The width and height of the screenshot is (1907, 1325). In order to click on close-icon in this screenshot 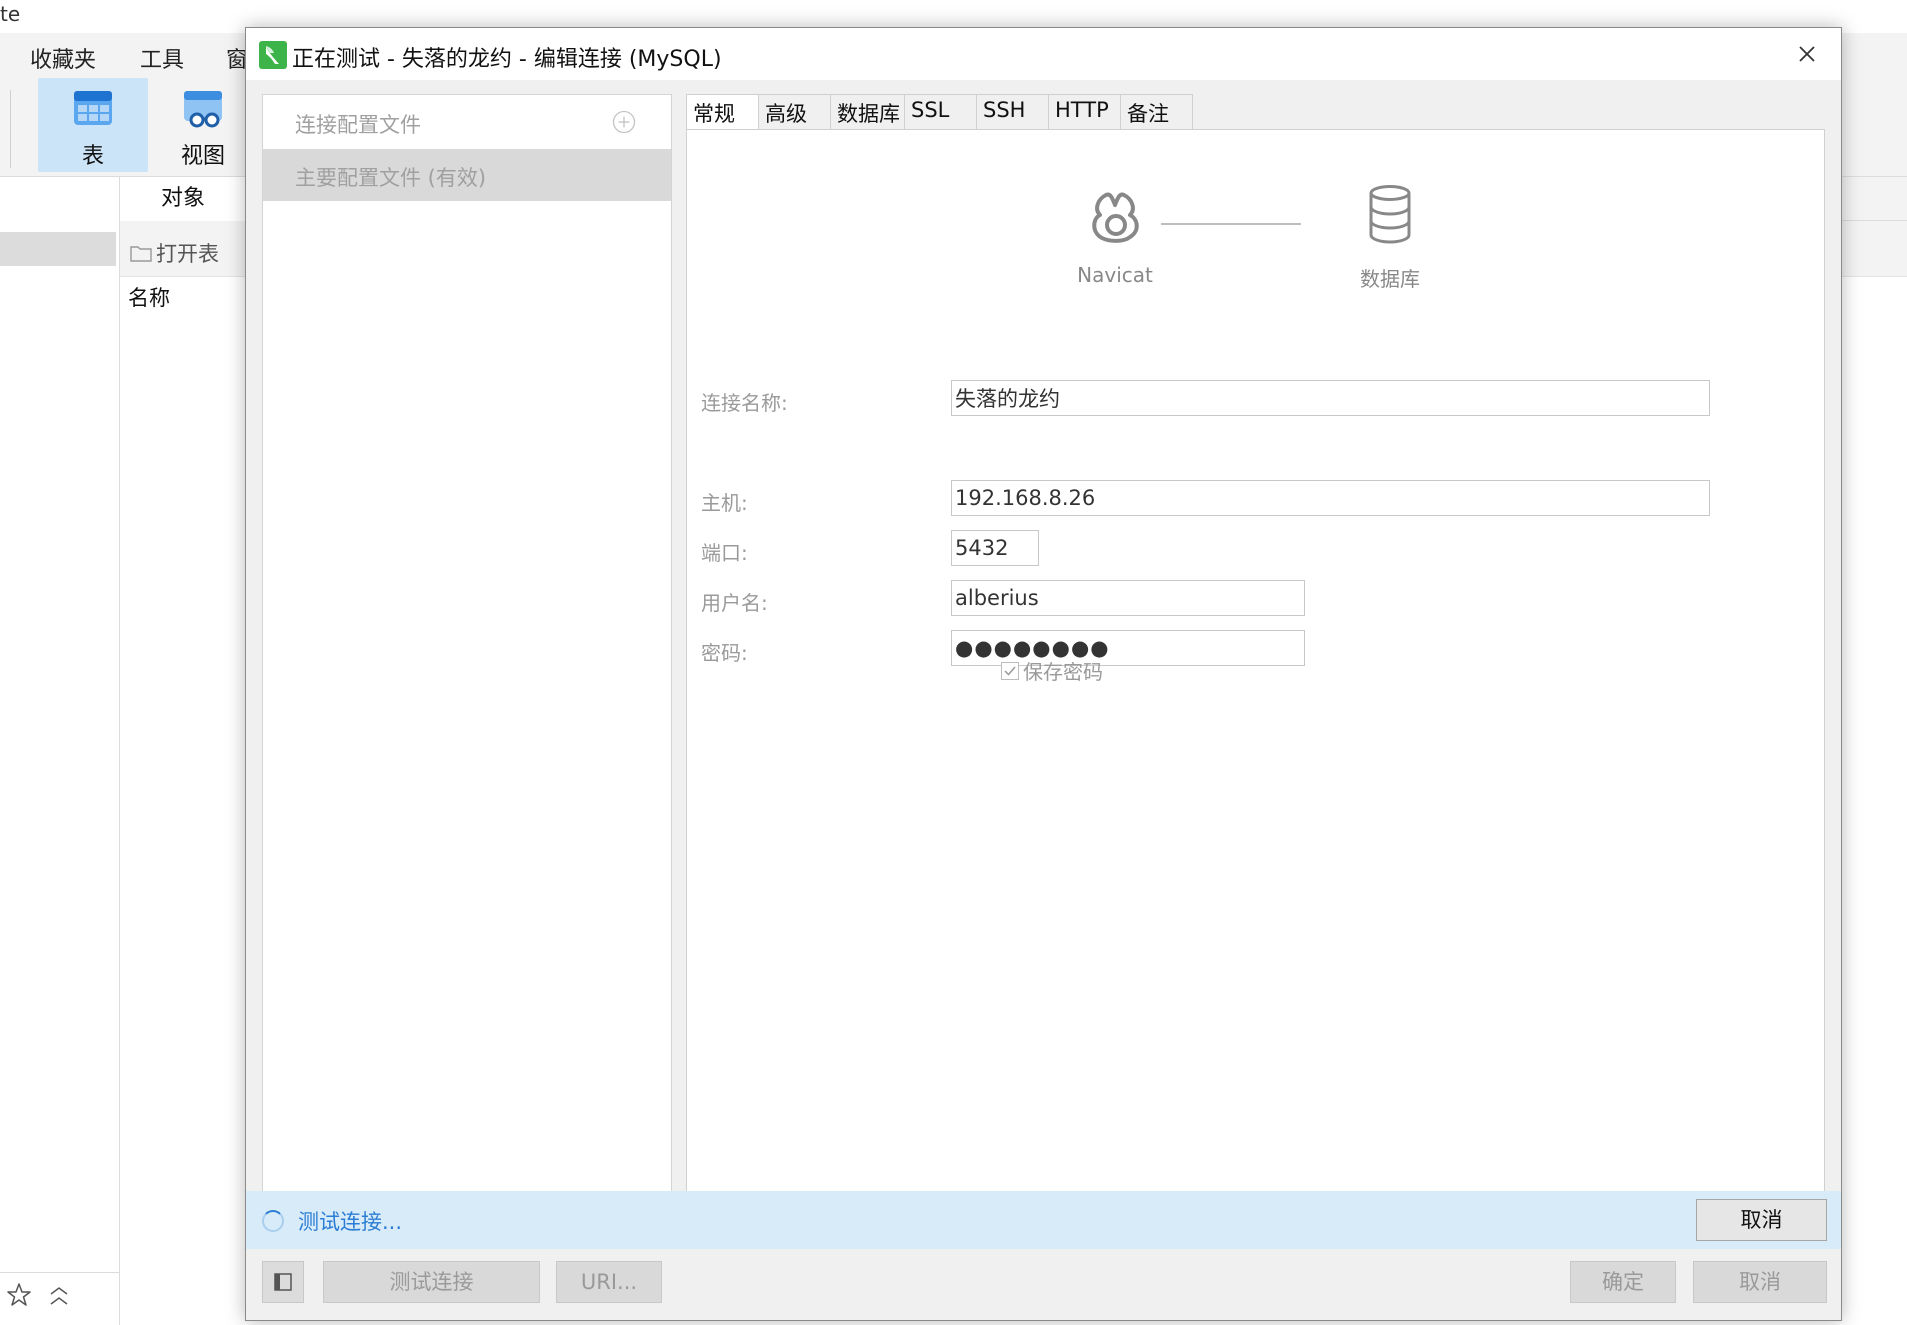, I will do `click(1807, 54)`.